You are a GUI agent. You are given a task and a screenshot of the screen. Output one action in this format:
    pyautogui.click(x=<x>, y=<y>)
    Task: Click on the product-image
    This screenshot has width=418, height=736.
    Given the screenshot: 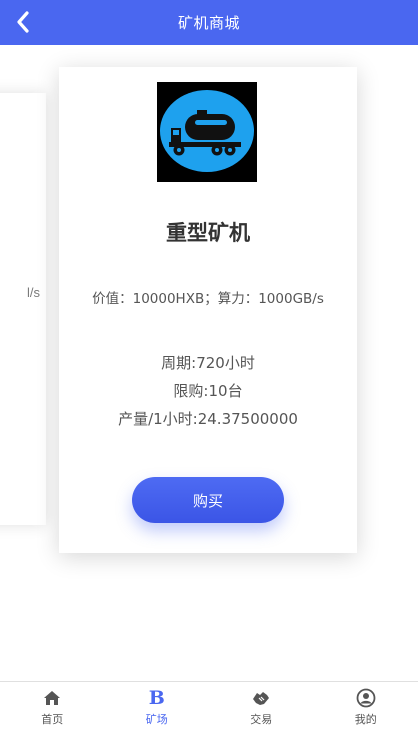 What is the action you would take?
    pyautogui.click(x=207, y=132)
    